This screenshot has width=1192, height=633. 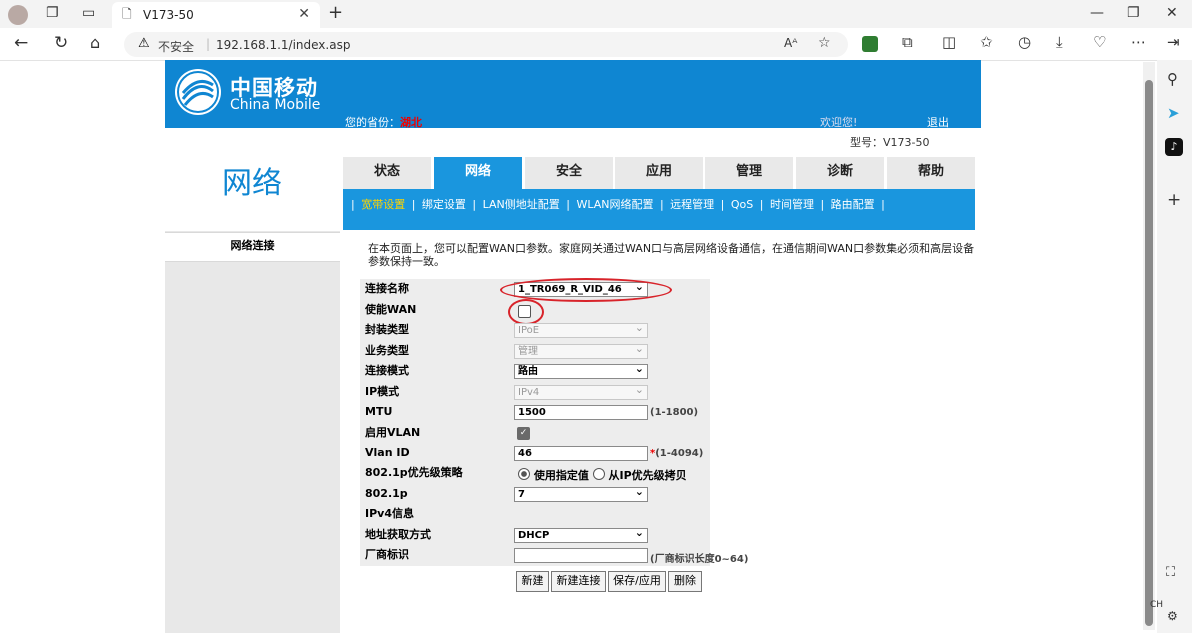 What do you see at coordinates (561, 475) in the screenshot?
I see `radio-specified-label: 使用指定值` at bounding box center [561, 475].